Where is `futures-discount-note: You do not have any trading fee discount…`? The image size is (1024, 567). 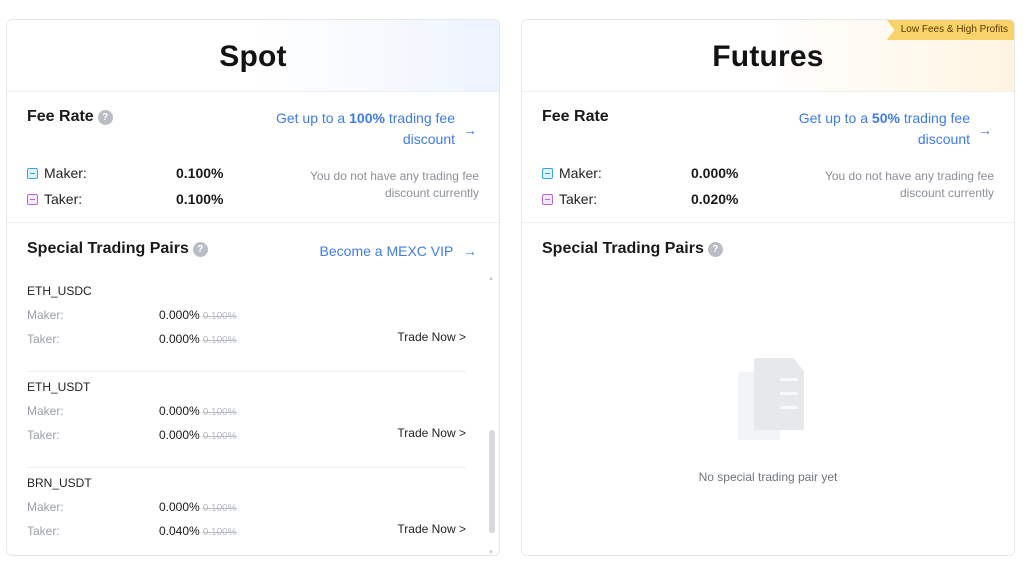
futures-discount-note: You do not have any trading fee discount… is located at coordinates (909, 184).